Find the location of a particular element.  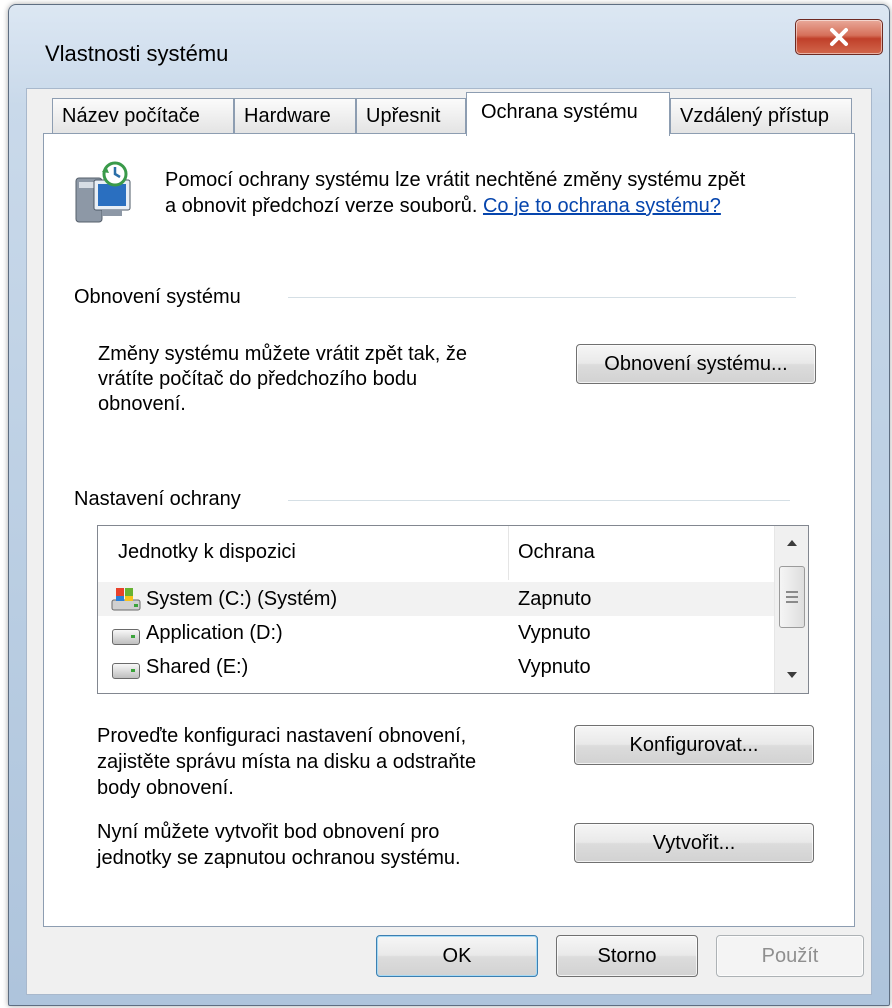

close-button is located at coordinates (839, 37).